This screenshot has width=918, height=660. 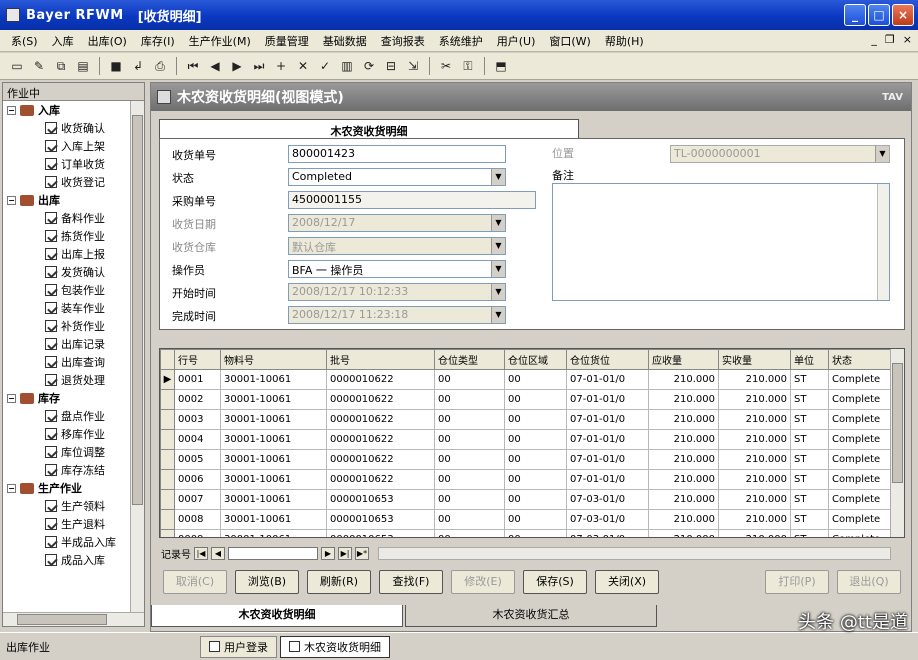 What do you see at coordinates (66, 380) in the screenshot?
I see `tree-item: 退货处理` at bounding box center [66, 380].